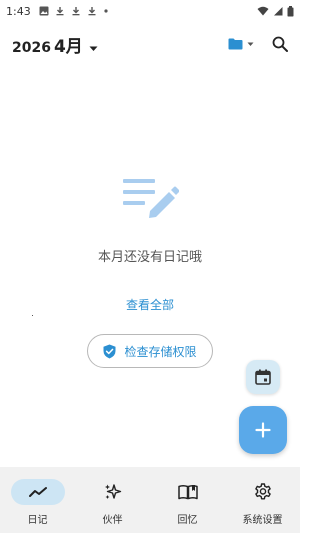 The height and width of the screenshot is (533, 320). Describe the element at coordinates (150, 304) in the screenshot. I see `view-all-link: 查看全部` at that location.